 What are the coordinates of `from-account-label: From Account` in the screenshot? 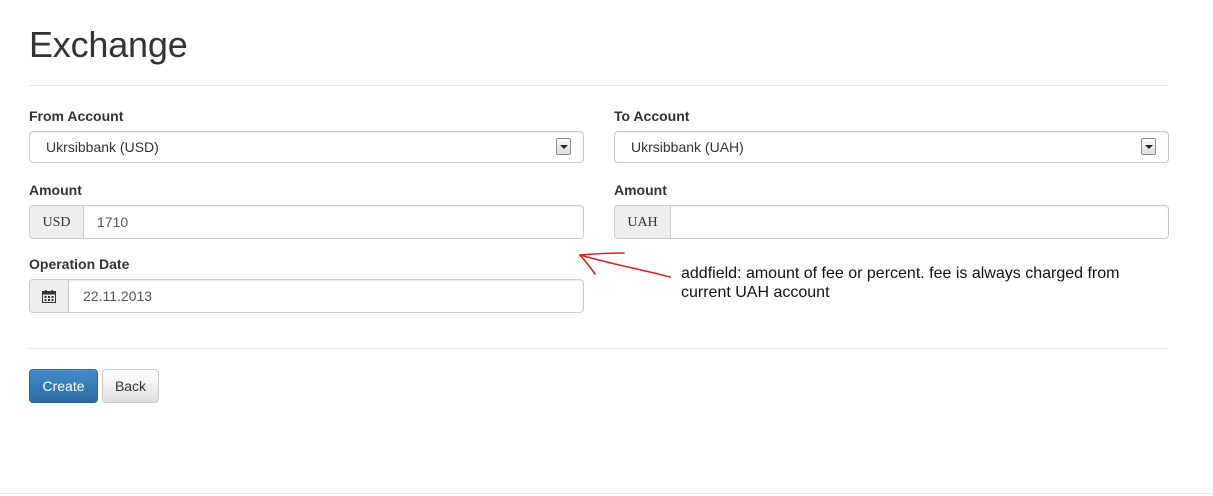 It's located at (76, 116).